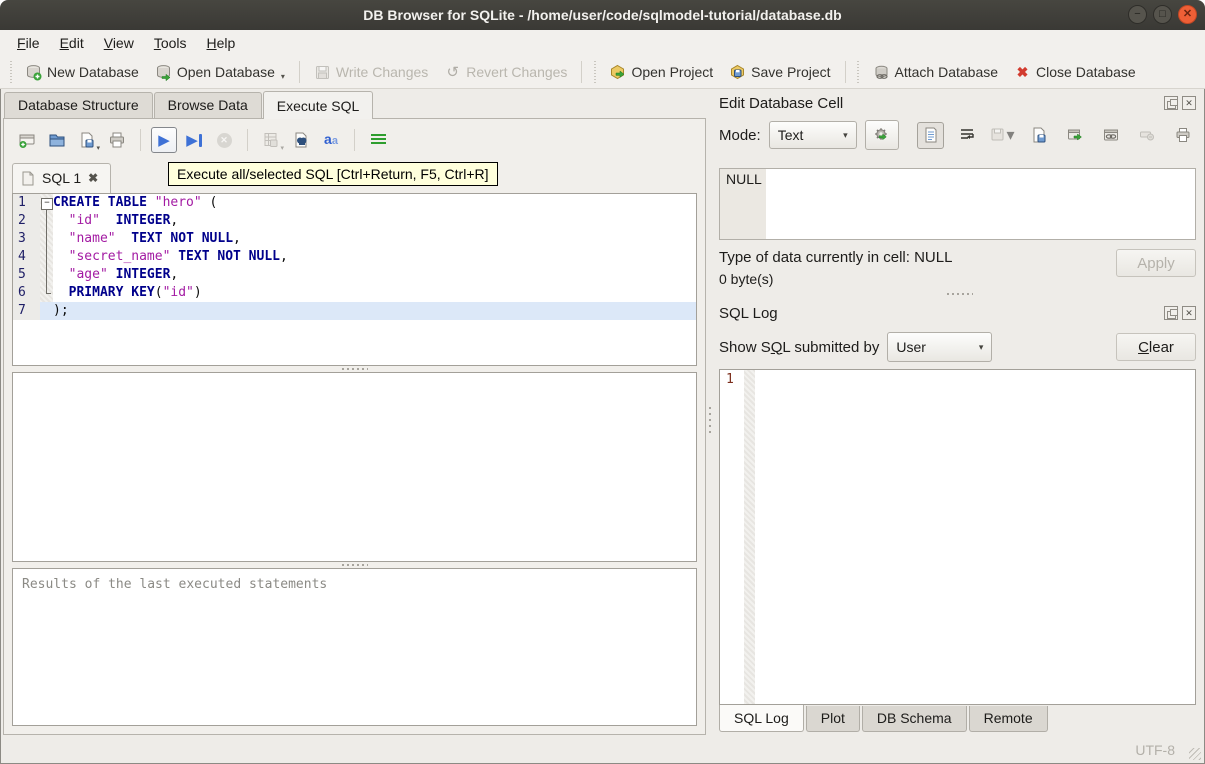 The height and width of the screenshot is (764, 1205). Describe the element at coordinates (283, 76) in the screenshot. I see `open-database-dropdown-icon: ▾` at that location.